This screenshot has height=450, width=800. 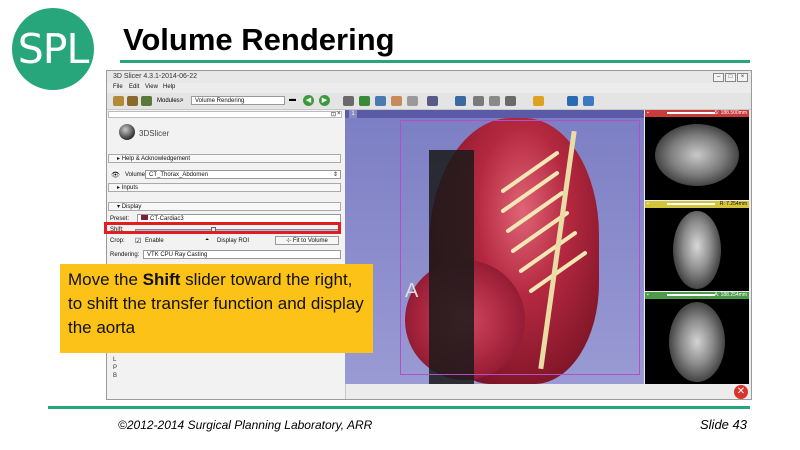 I want to click on menu-view: View, so click(x=151, y=87).